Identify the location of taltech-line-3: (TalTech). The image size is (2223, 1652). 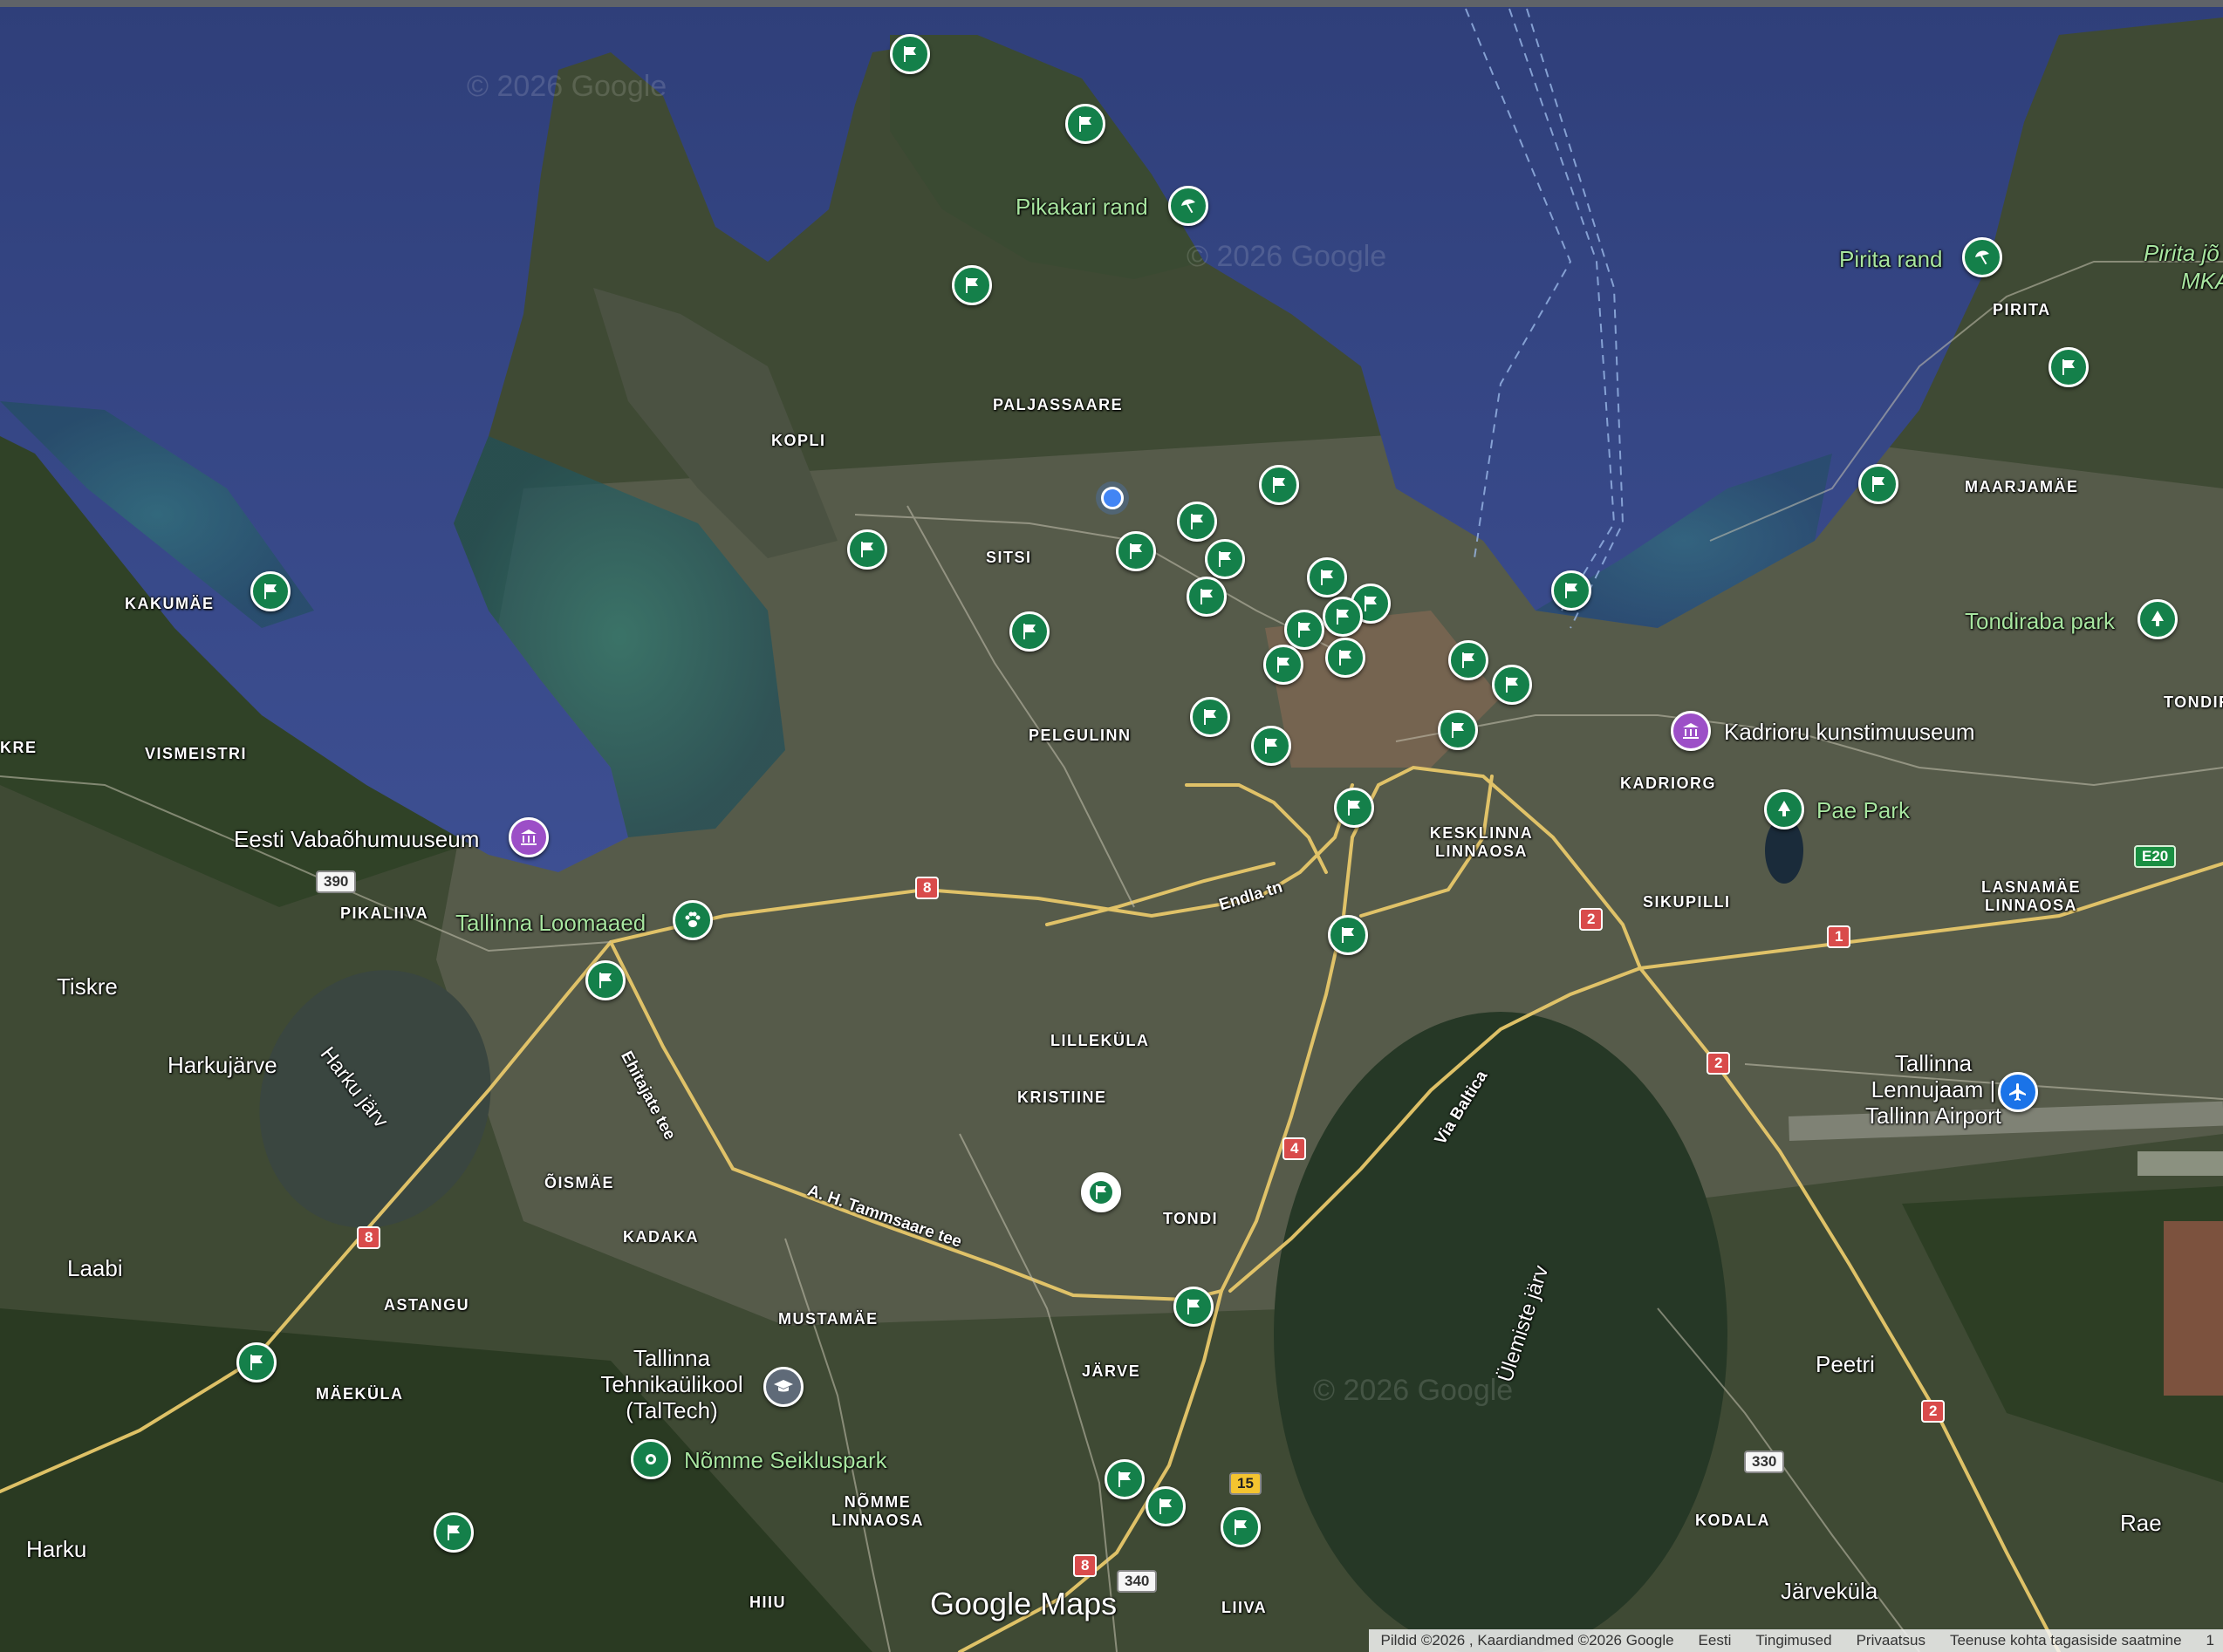
(672, 1409).